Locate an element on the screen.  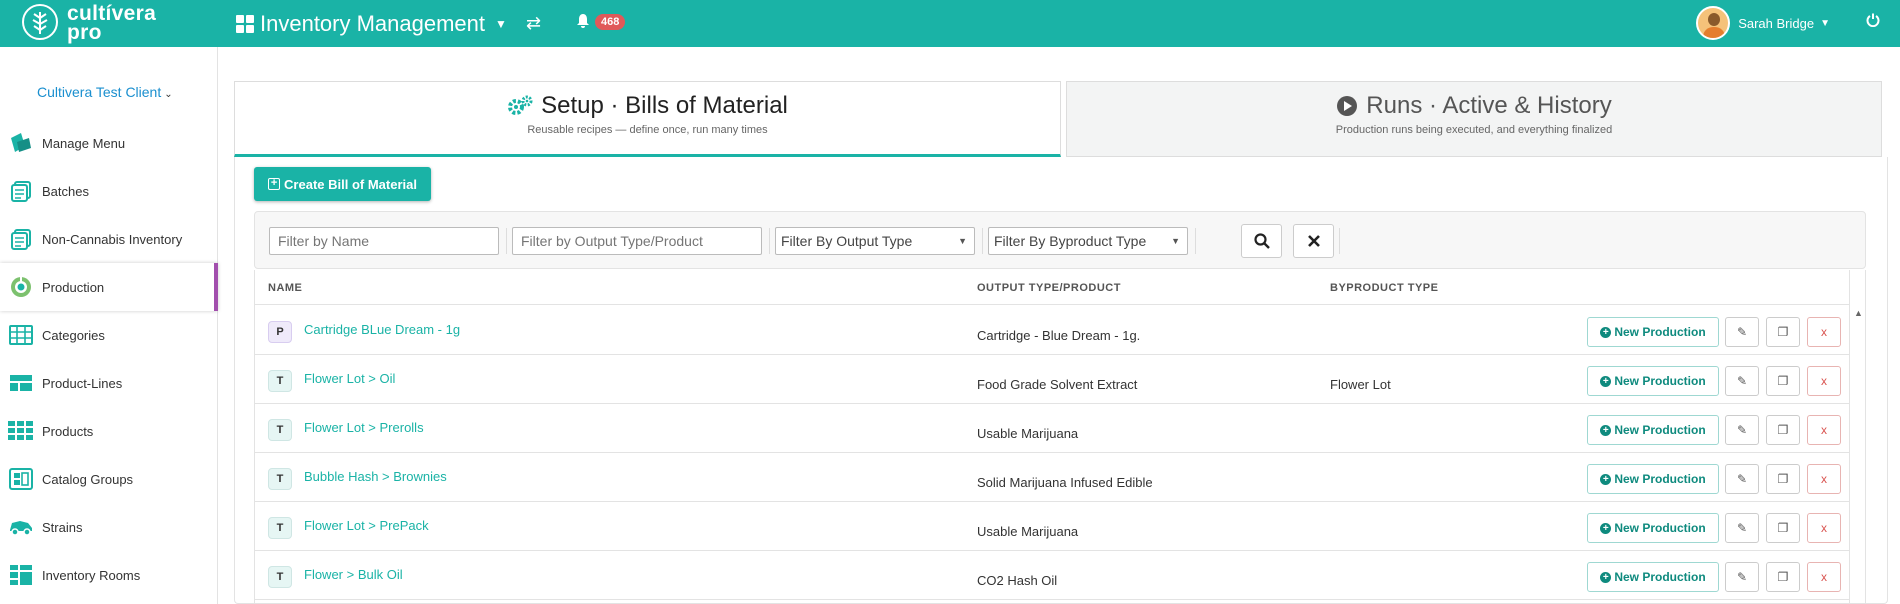
power-icon is located at coordinates (1873, 22).